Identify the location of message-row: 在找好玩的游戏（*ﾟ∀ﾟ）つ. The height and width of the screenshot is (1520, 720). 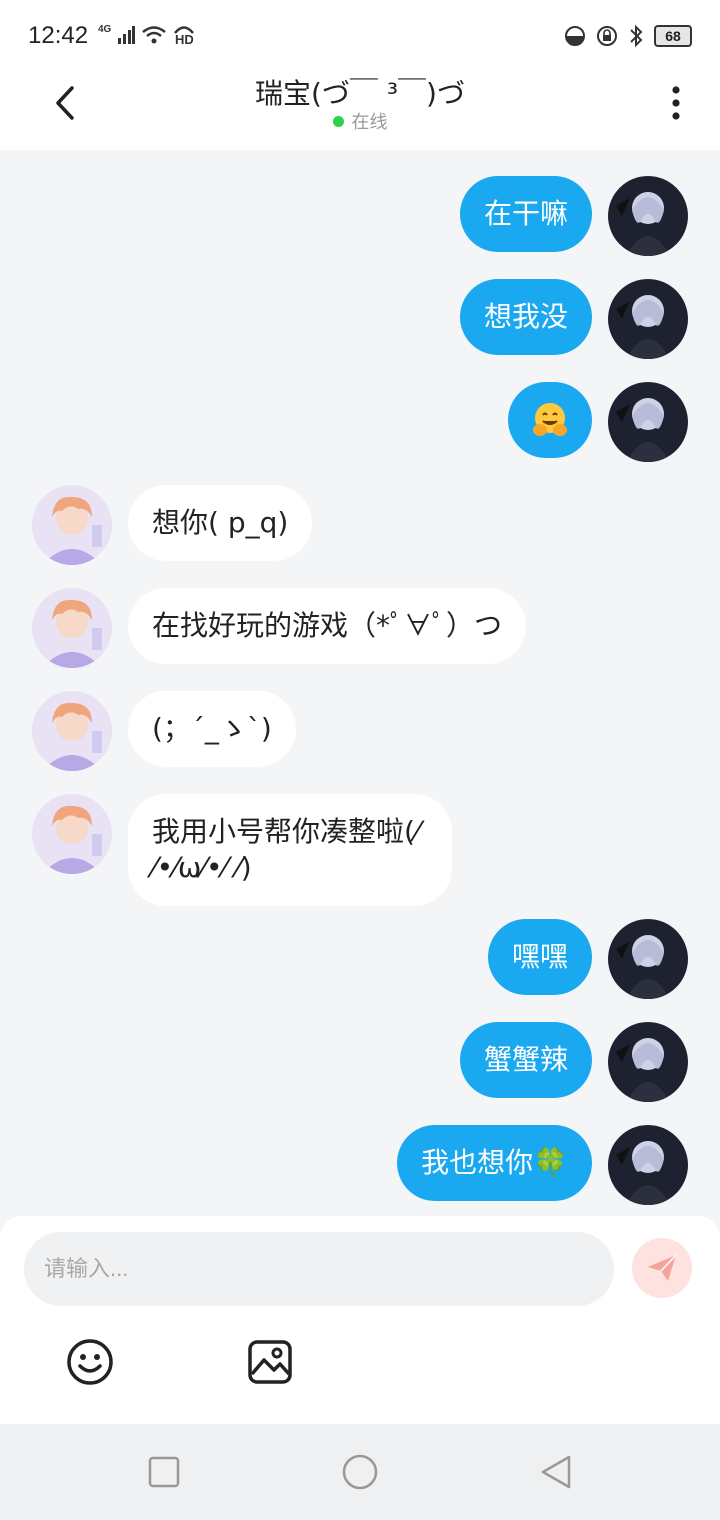
(360, 628).